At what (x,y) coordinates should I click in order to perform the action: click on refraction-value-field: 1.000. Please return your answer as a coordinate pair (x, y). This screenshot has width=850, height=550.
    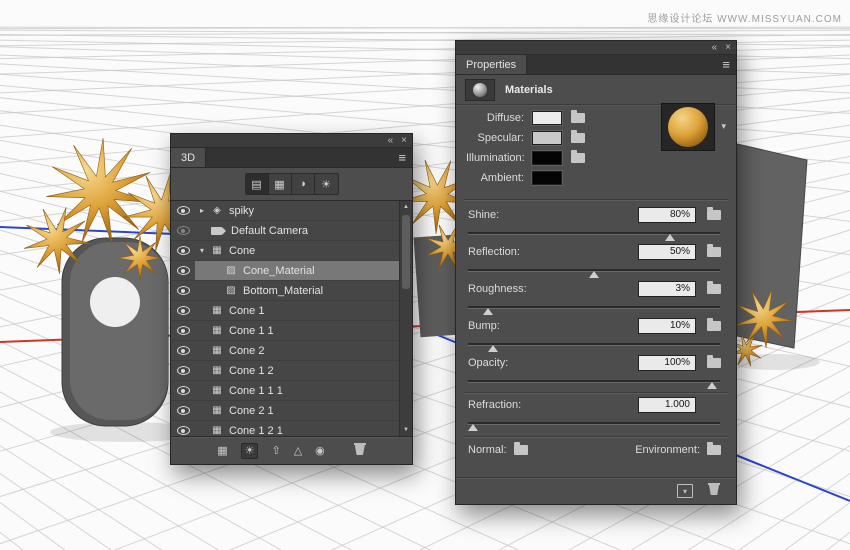
    Looking at the image, I should click on (667, 405).